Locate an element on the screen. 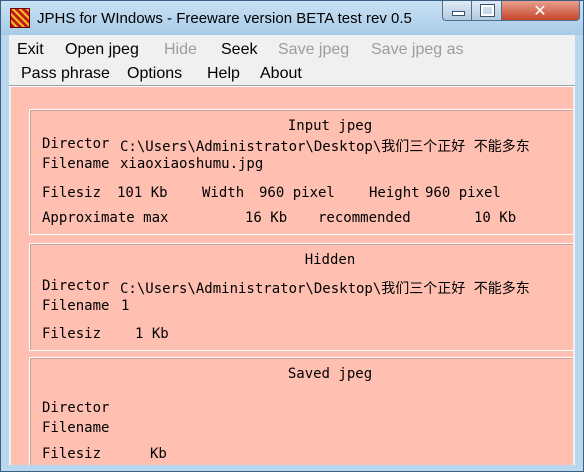 This screenshot has height=472, width=584. maximize-button is located at coordinates (487, 11).